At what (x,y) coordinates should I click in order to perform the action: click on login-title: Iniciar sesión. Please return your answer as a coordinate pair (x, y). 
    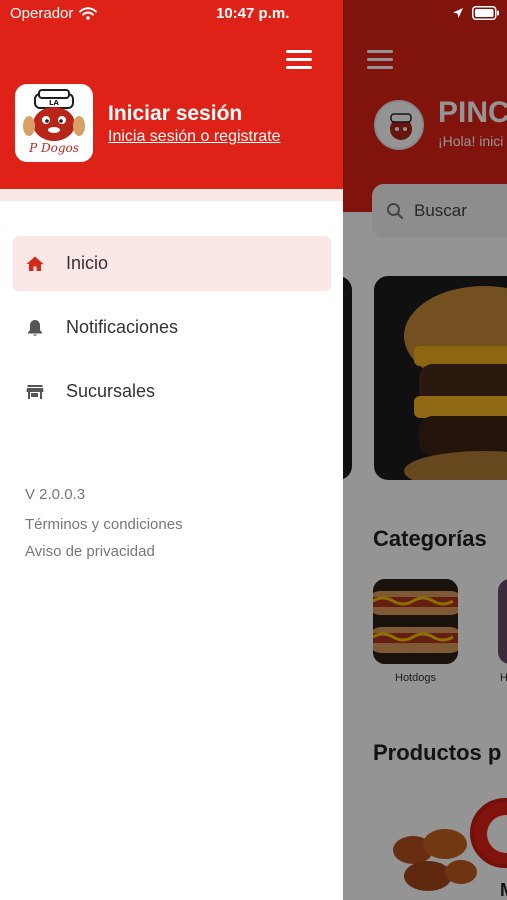
    Looking at the image, I should click on (175, 114).